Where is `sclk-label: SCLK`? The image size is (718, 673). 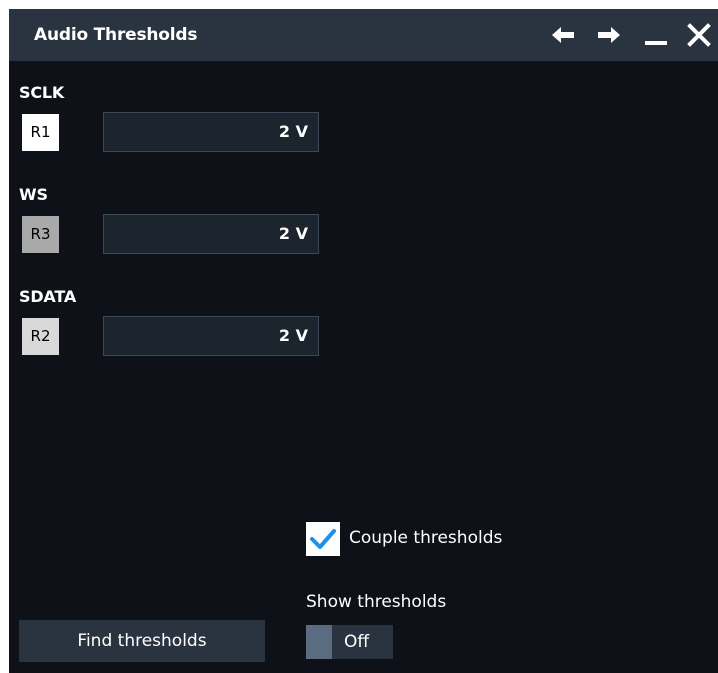
sclk-label: SCLK is located at coordinates (42, 92).